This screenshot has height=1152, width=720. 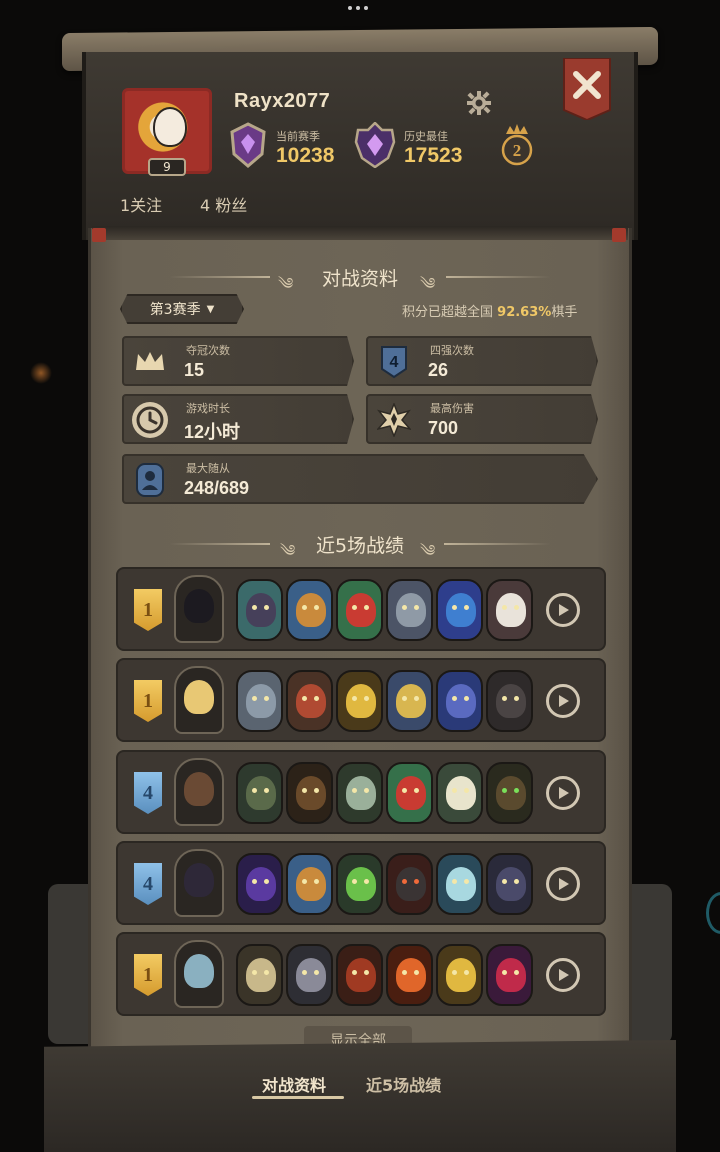 What do you see at coordinates (141, 204) in the screenshot?
I see `following-count: 1关注` at bounding box center [141, 204].